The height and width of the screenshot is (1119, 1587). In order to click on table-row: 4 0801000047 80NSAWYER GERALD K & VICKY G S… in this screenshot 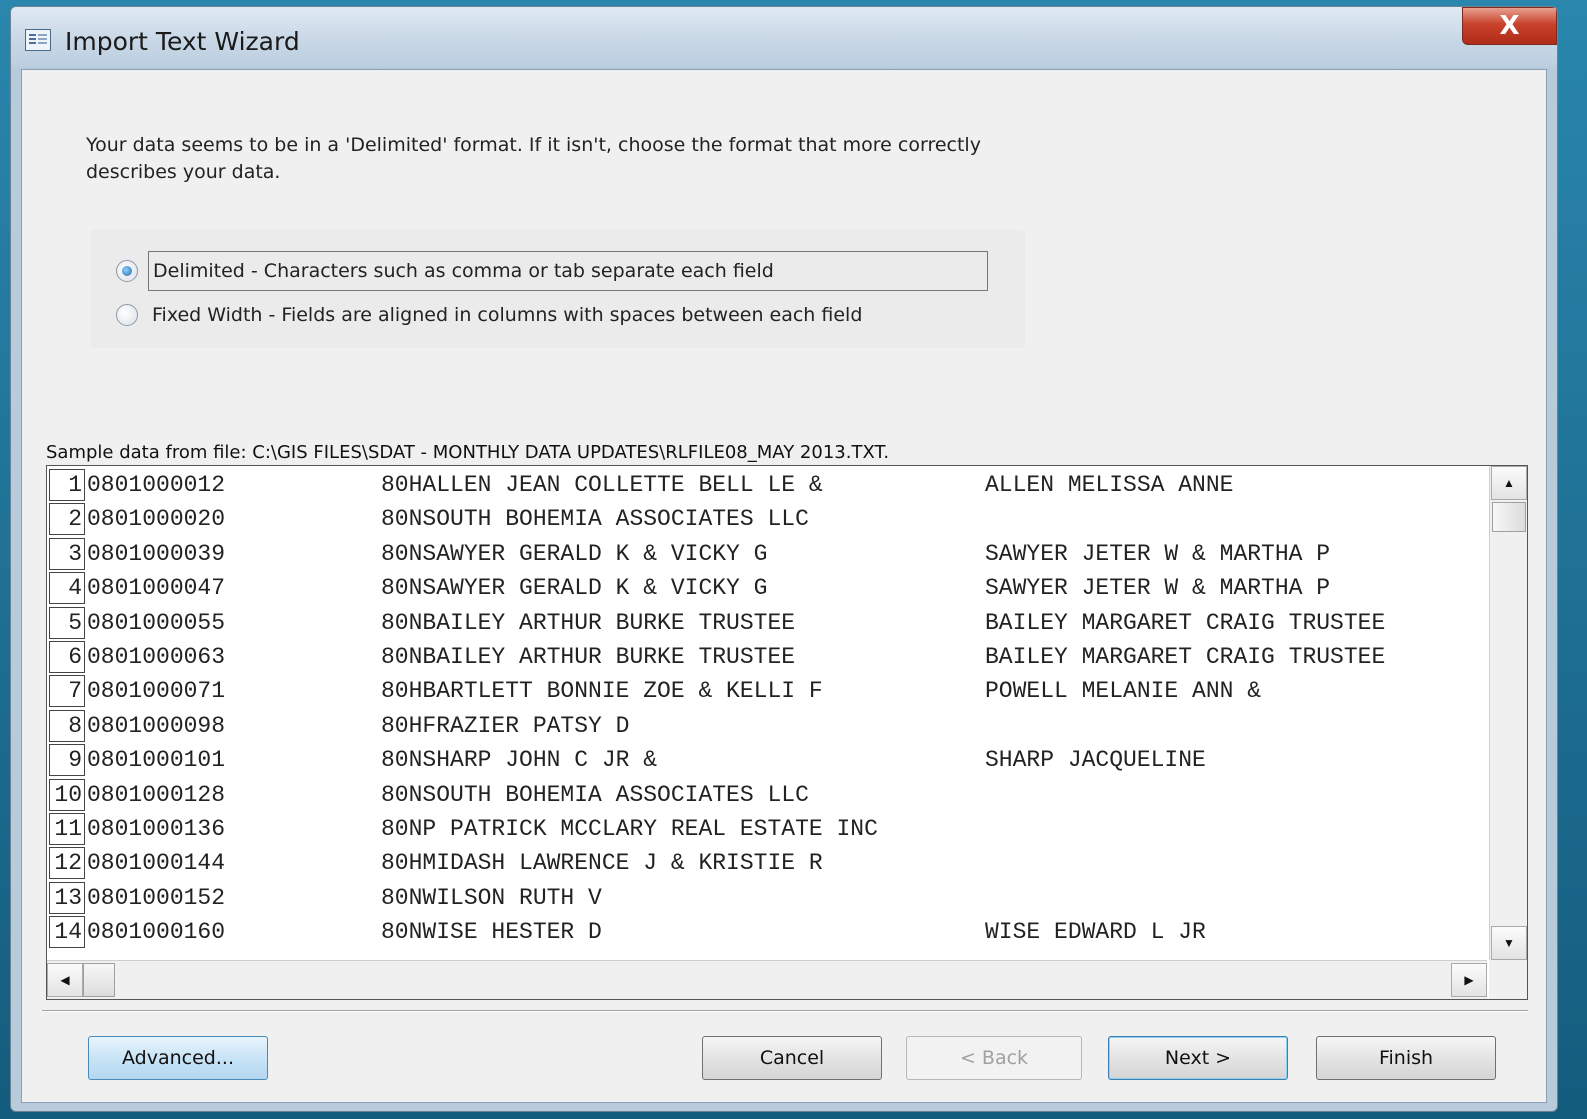, I will do `click(767, 588)`.